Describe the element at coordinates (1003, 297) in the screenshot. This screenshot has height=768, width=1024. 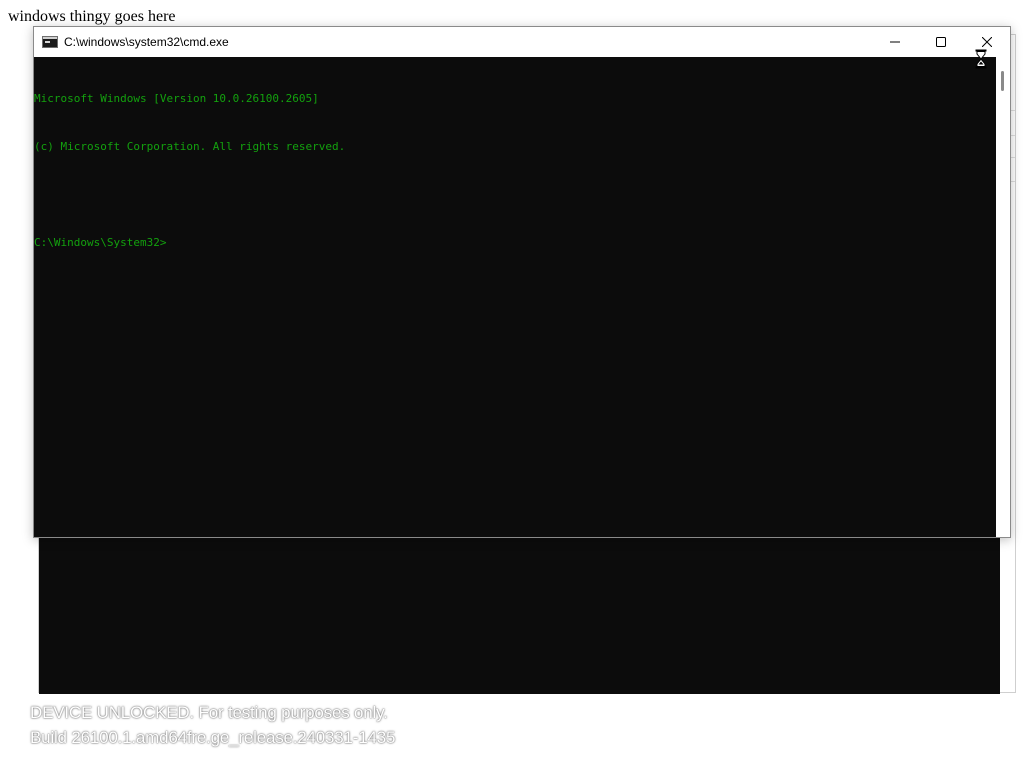
I see `vertical-scrollbar` at that location.